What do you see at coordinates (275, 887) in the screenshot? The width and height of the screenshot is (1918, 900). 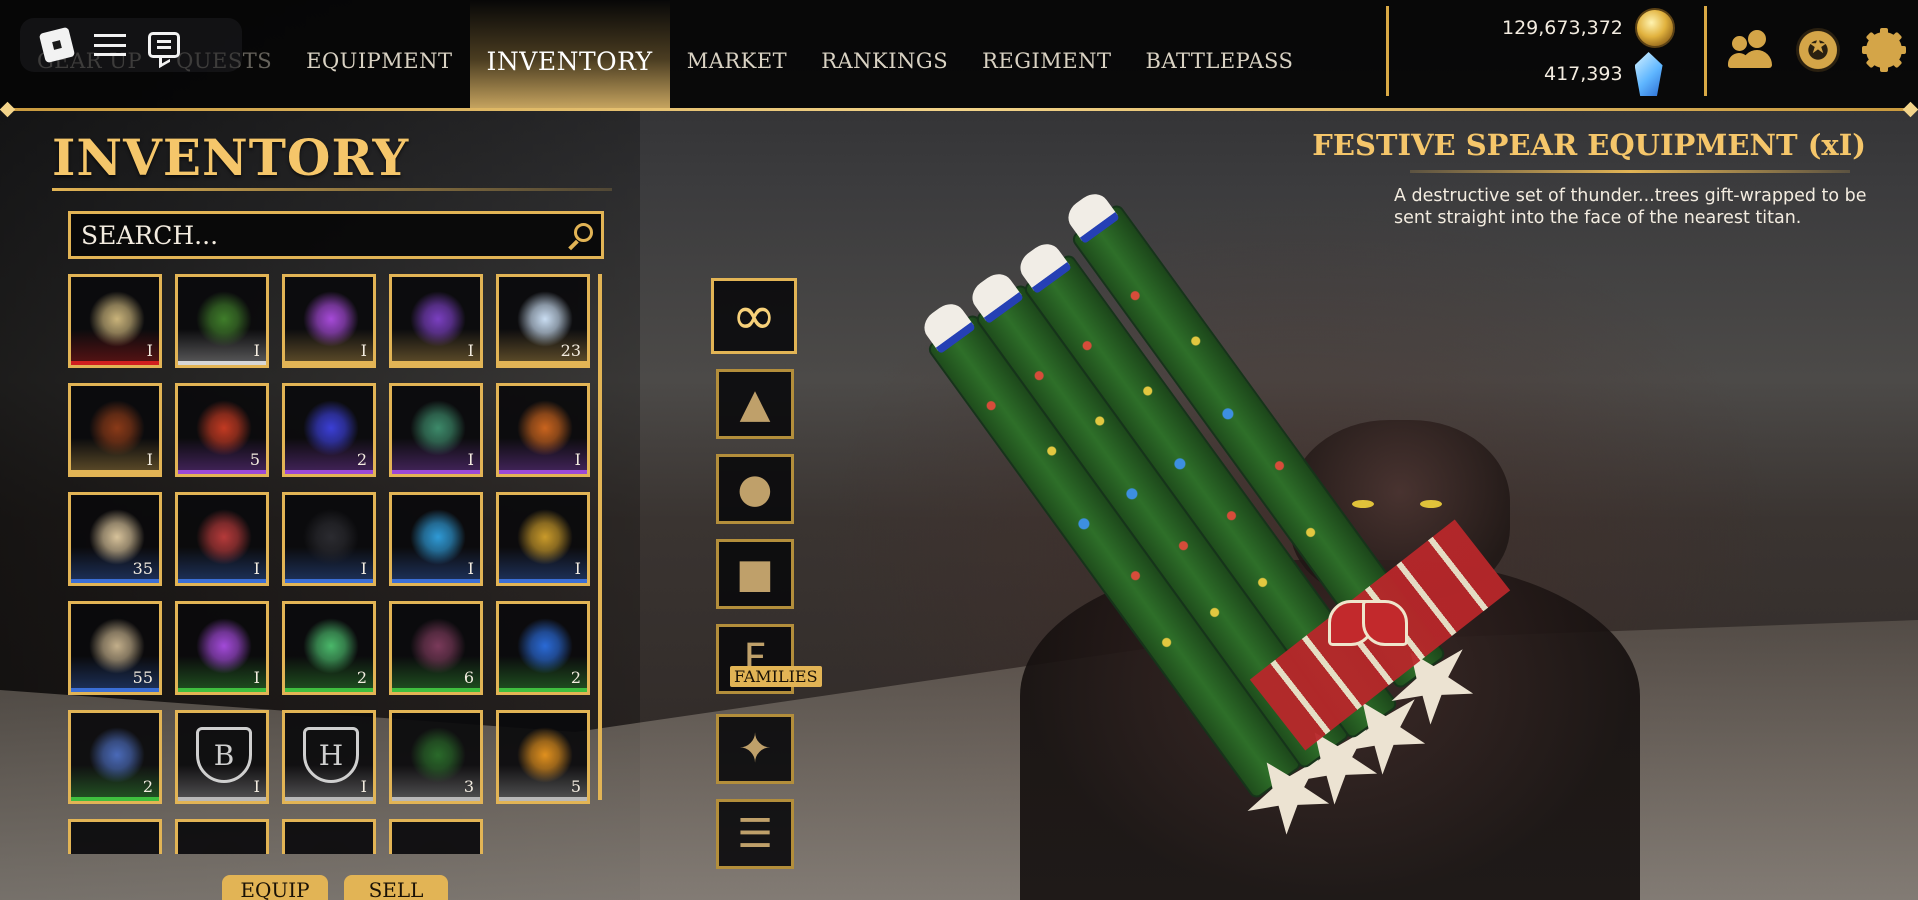 I see `equip-button: EQUIP` at bounding box center [275, 887].